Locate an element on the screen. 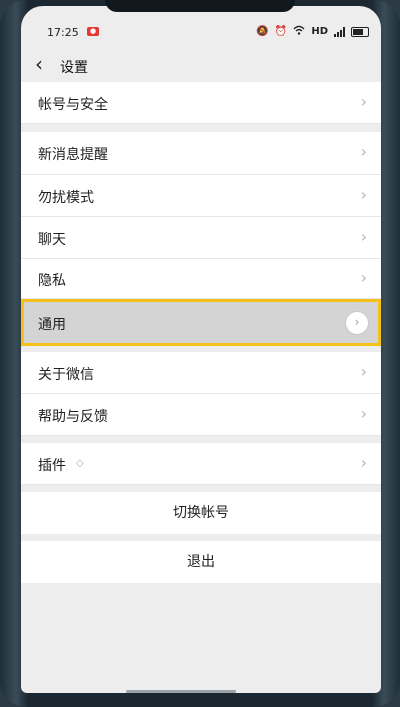 The width and height of the screenshot is (400, 707). settings-item-label: 帐号与安全 is located at coordinates (73, 105).